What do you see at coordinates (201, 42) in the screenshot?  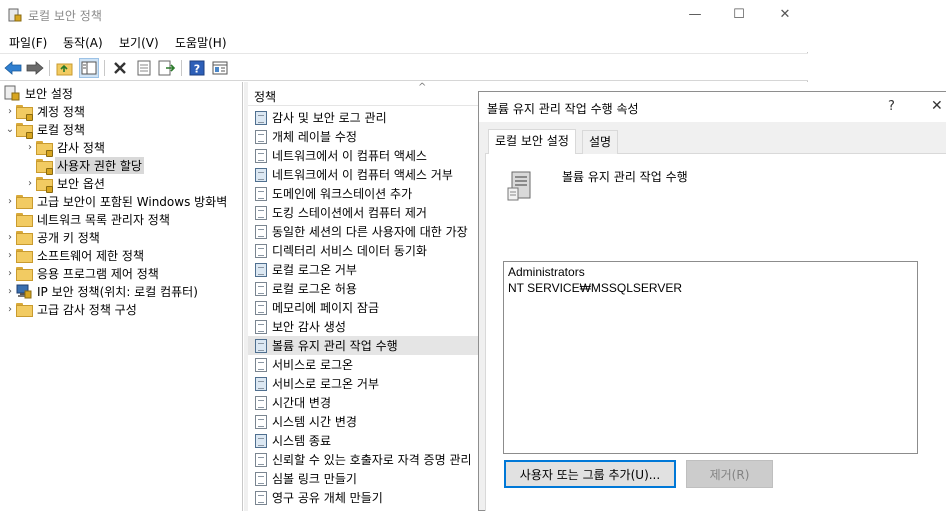 I see `menu-help: 도움말(H)` at bounding box center [201, 42].